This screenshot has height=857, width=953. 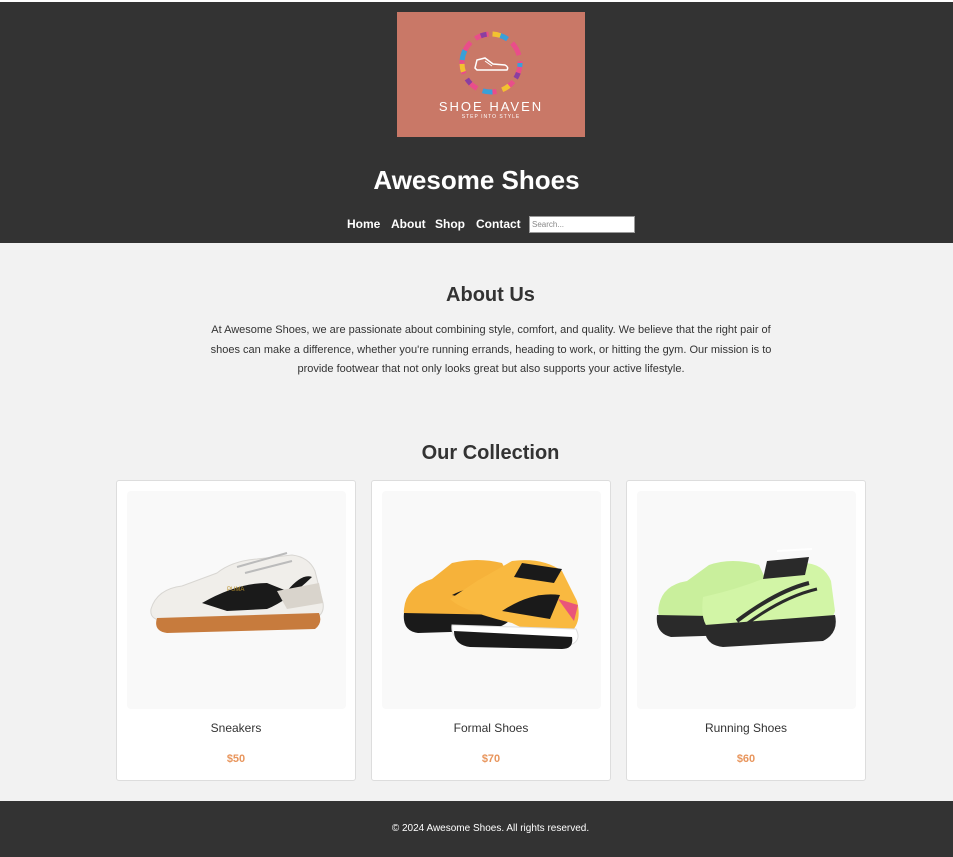 What do you see at coordinates (476, 180) in the screenshot?
I see `site-title: Awesome Shoes` at bounding box center [476, 180].